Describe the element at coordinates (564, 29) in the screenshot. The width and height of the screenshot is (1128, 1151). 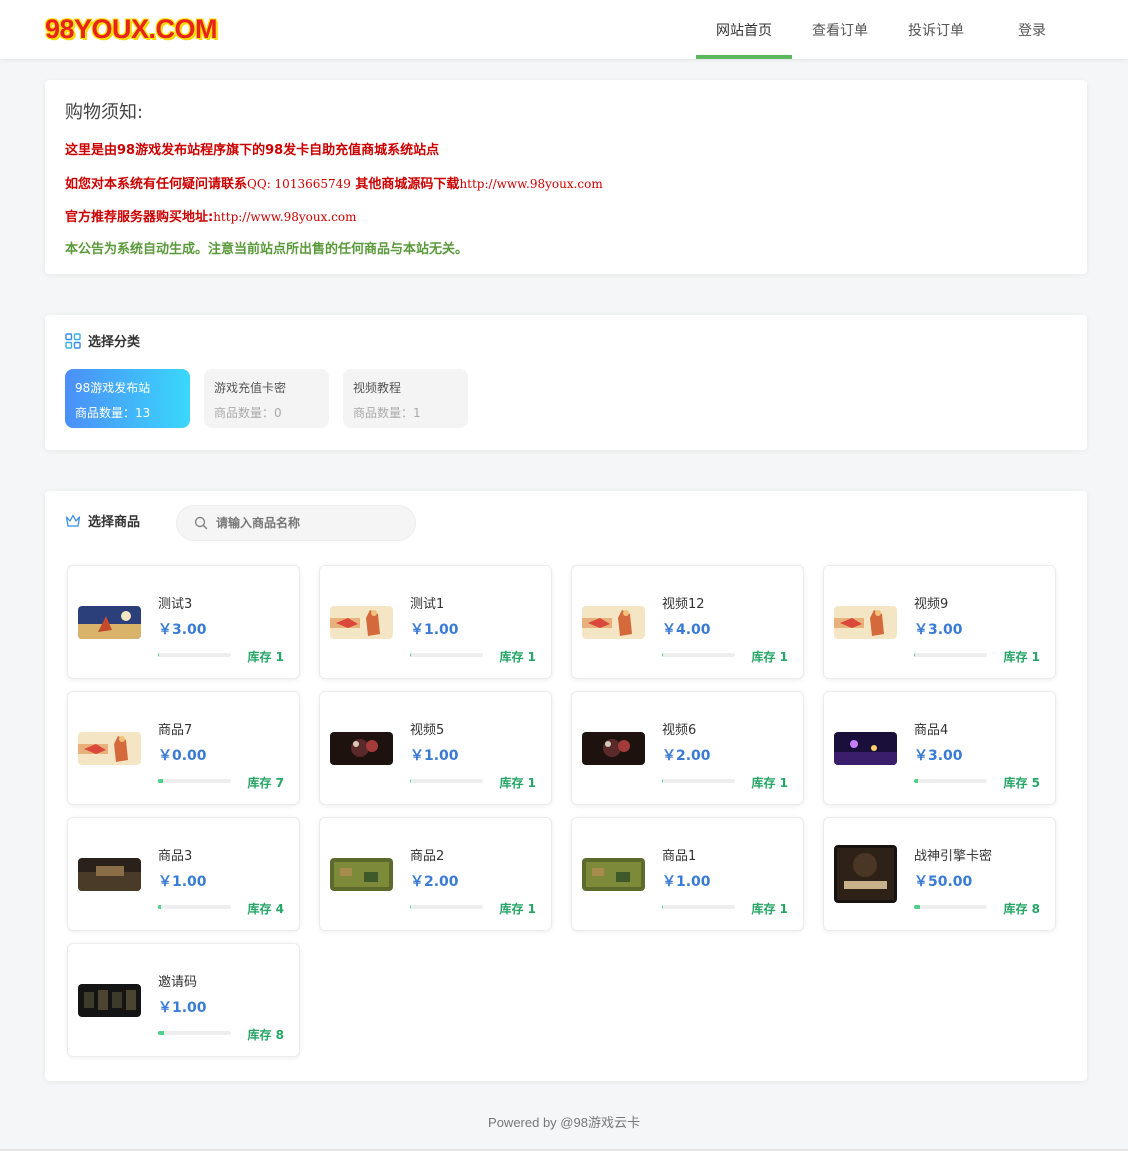
I see `top-header: 98YOUX.COM 网站首页 查看订单 投诉订单 登录` at that location.